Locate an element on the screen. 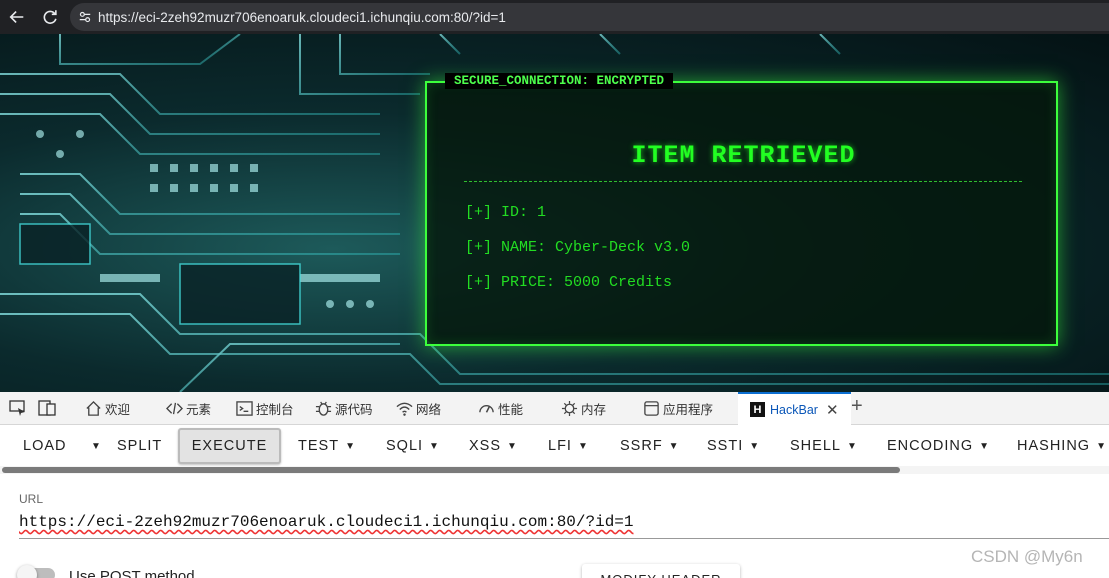 This screenshot has height=578, width=1109. sqli-menu-button: SQLI ▼ is located at coordinates (413, 446).